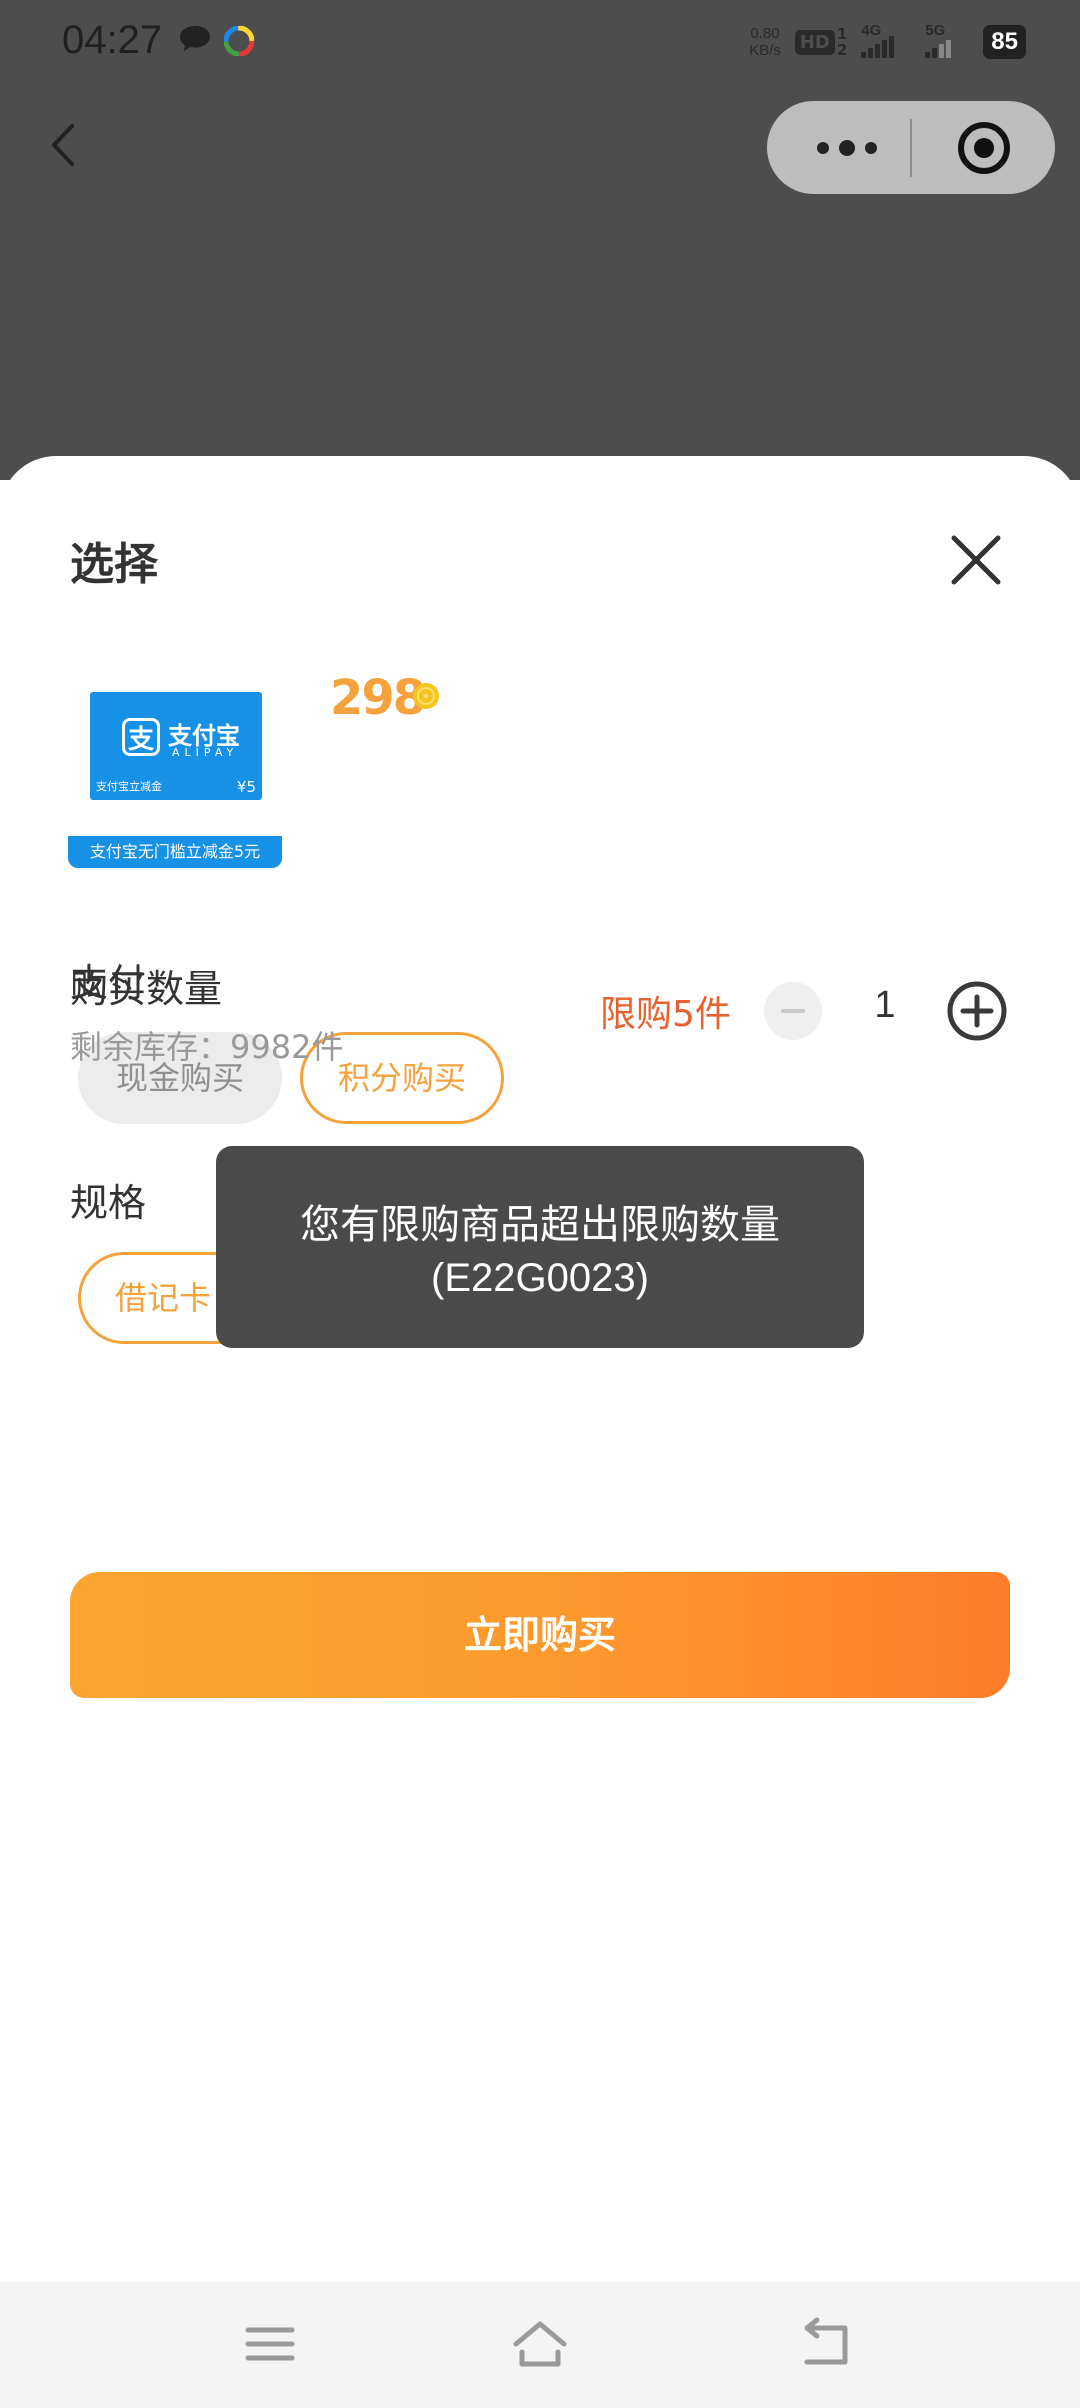  Describe the element at coordinates (665, 1014) in the screenshot. I see `purchase-limit: 限购5件` at that location.